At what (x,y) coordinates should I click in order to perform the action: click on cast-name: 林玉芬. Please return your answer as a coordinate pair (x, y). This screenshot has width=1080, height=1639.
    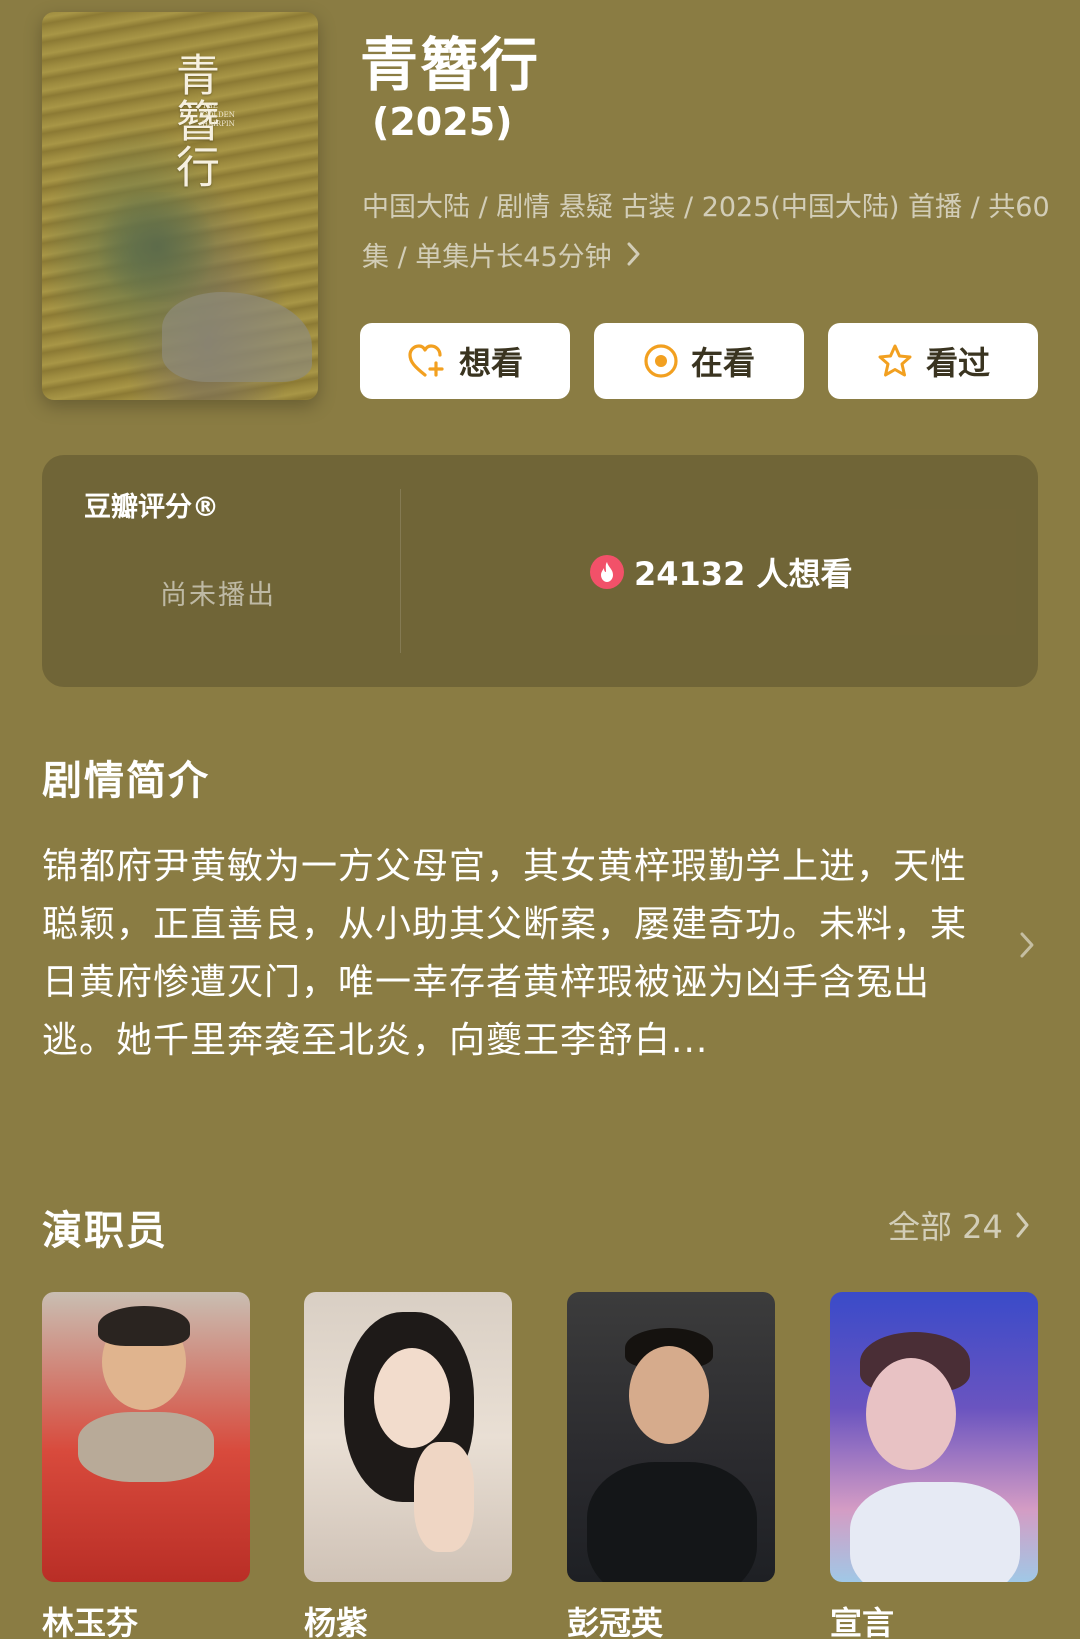
    Looking at the image, I should click on (90, 1618).